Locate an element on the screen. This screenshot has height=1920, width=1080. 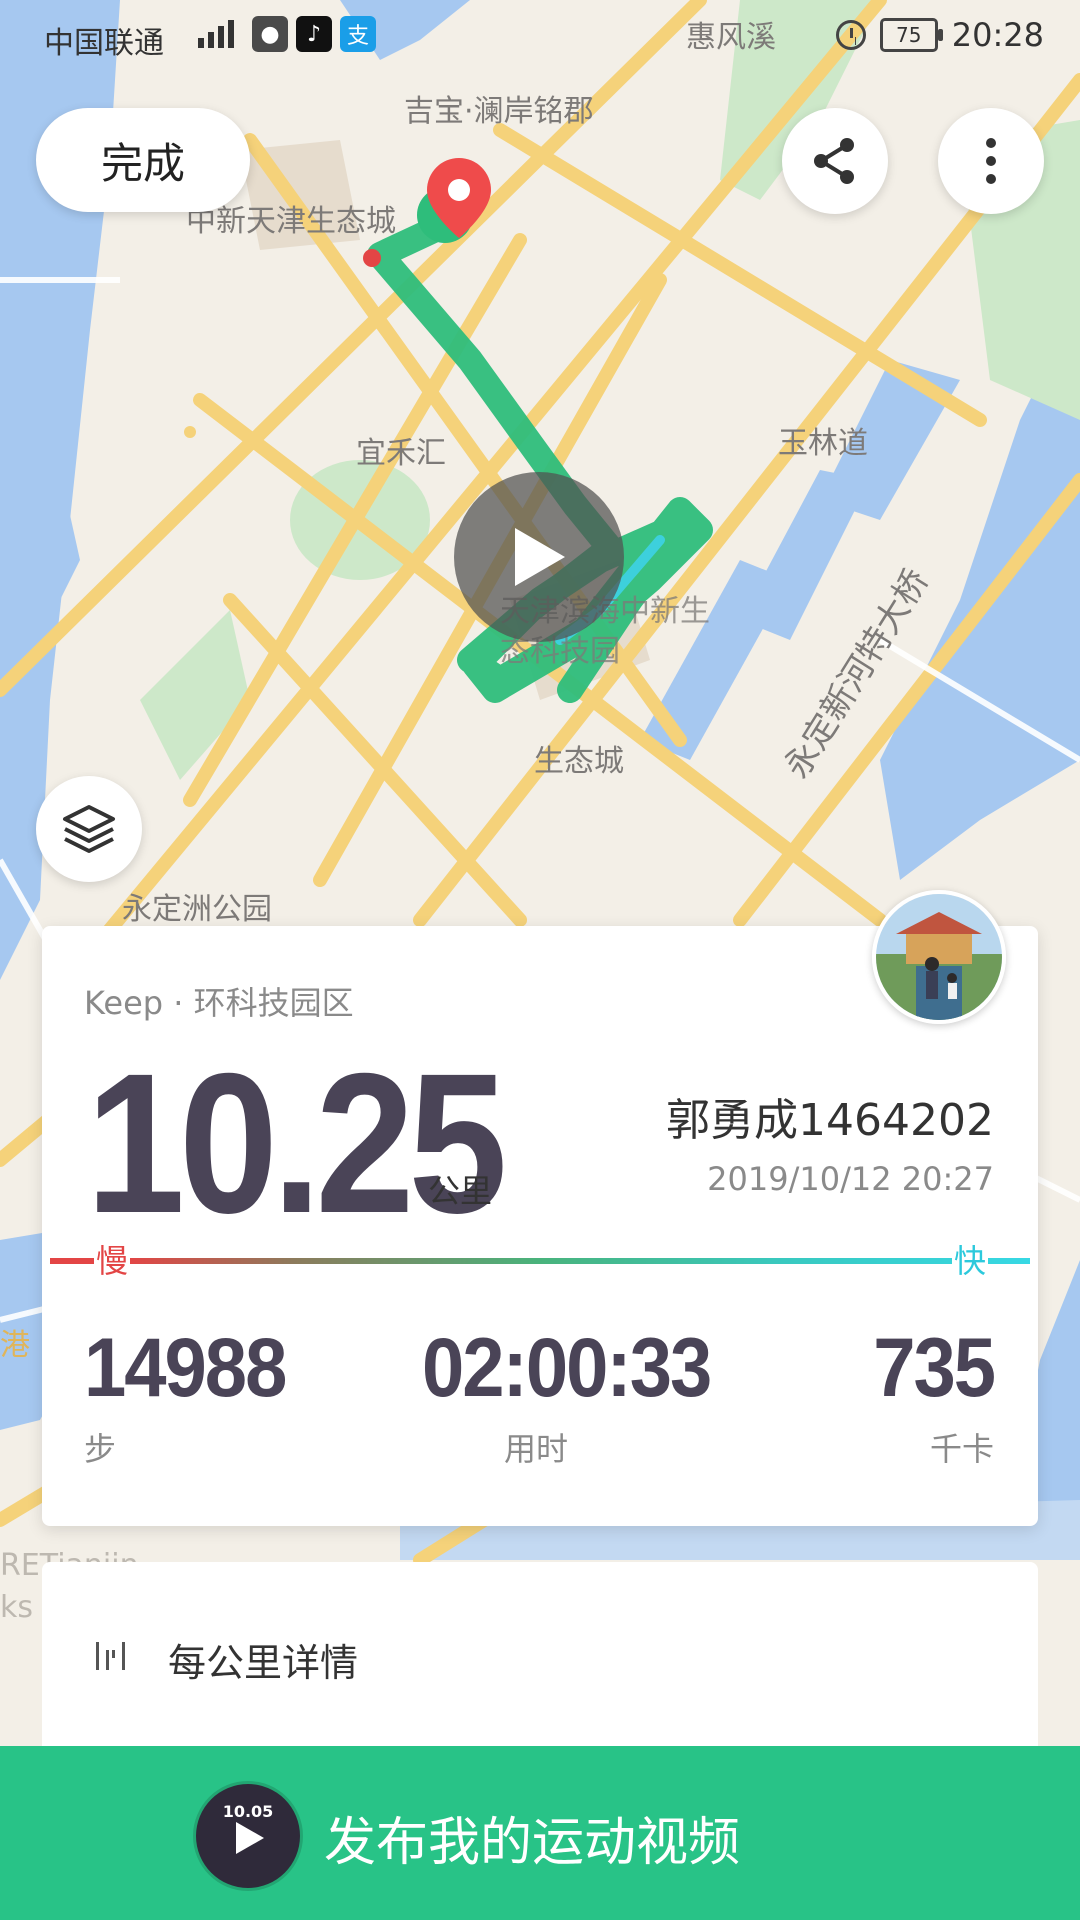
pace-gradient-bar is located at coordinates (540, 1261).